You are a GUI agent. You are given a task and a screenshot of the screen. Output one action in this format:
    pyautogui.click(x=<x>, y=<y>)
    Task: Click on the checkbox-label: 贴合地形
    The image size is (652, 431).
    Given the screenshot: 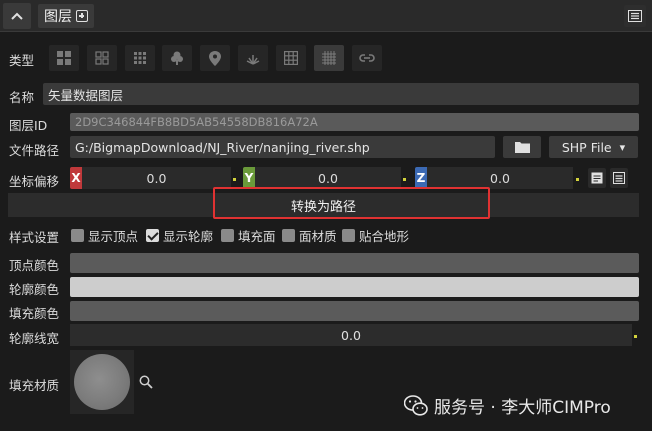 What is the action you would take?
    pyautogui.click(x=384, y=236)
    